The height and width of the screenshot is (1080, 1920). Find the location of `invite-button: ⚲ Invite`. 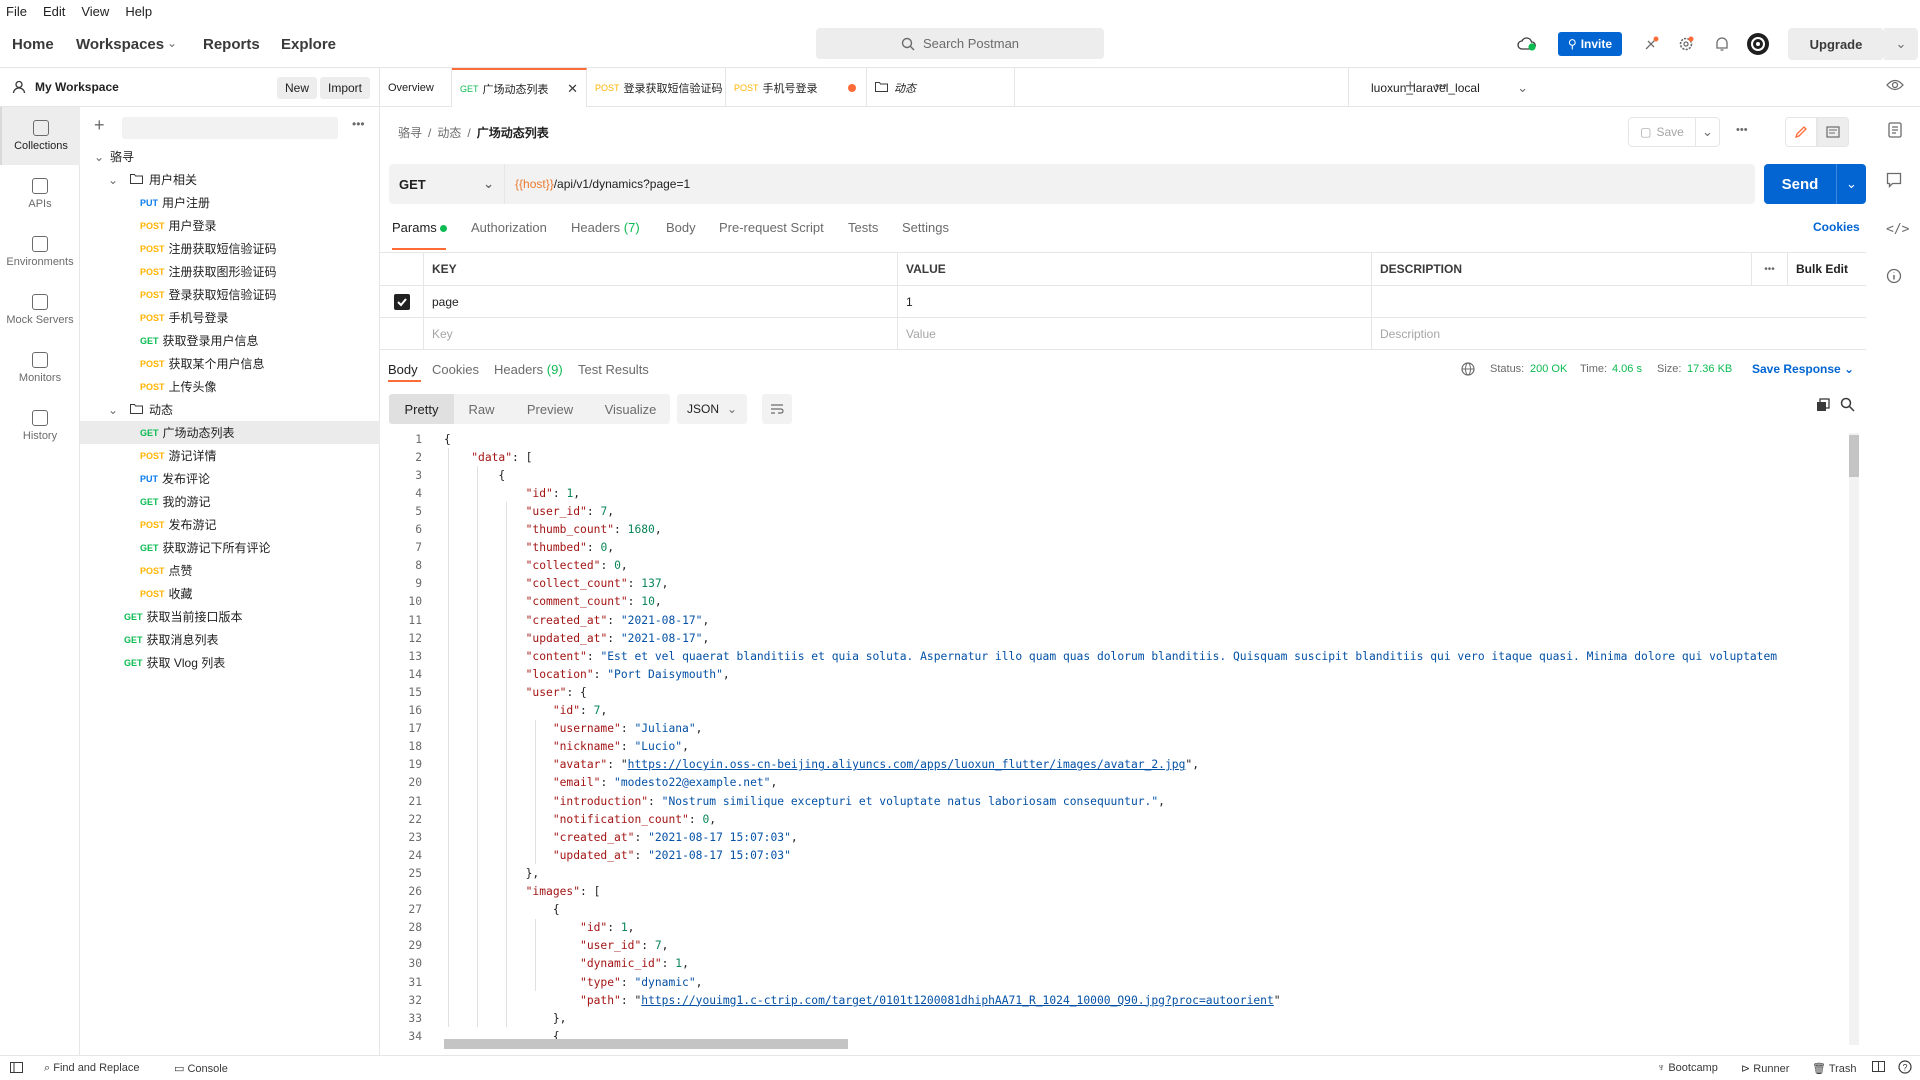

invite-button: ⚲ Invite is located at coordinates (1590, 44).